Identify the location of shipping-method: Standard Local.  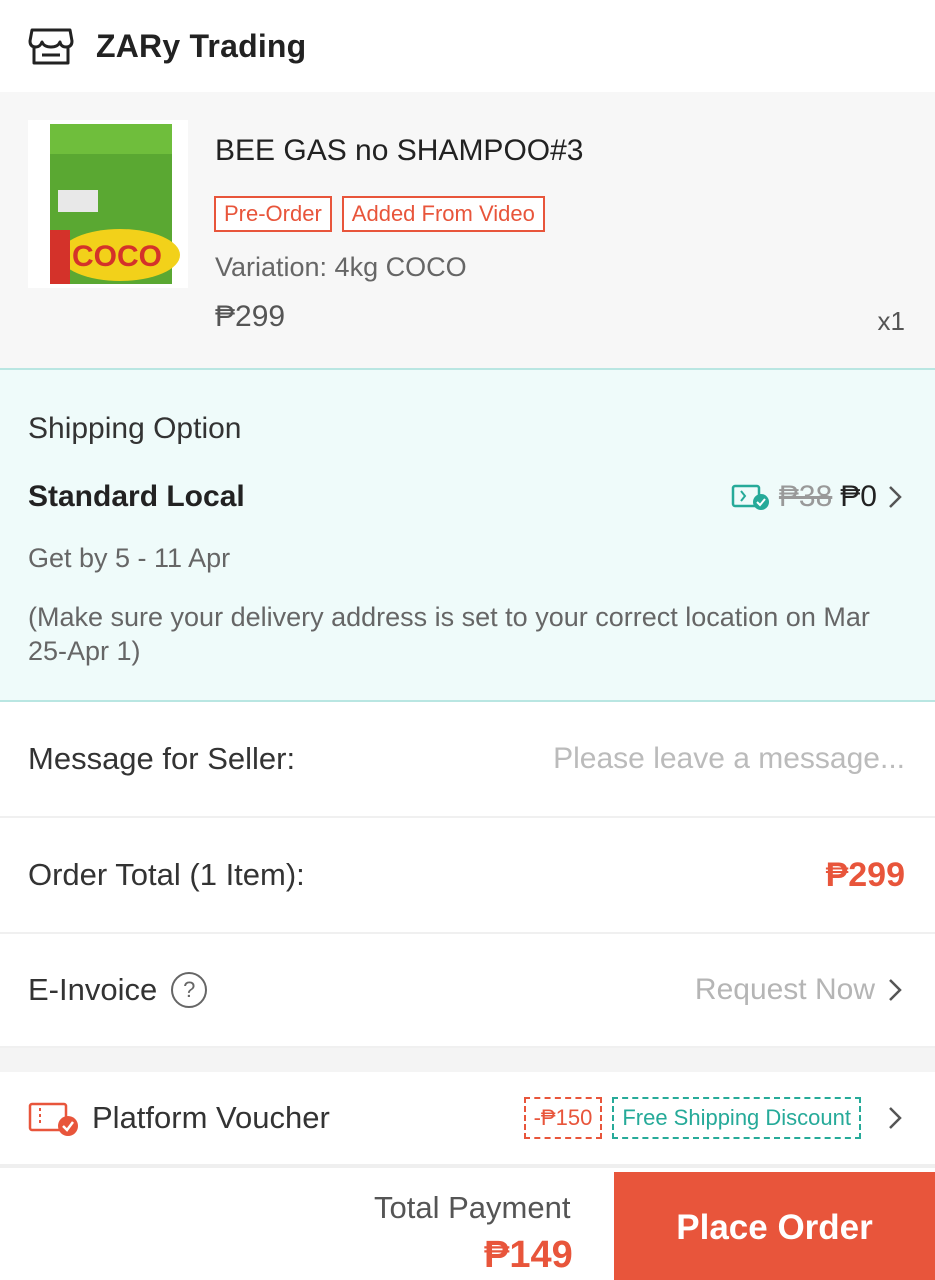
(136, 496).